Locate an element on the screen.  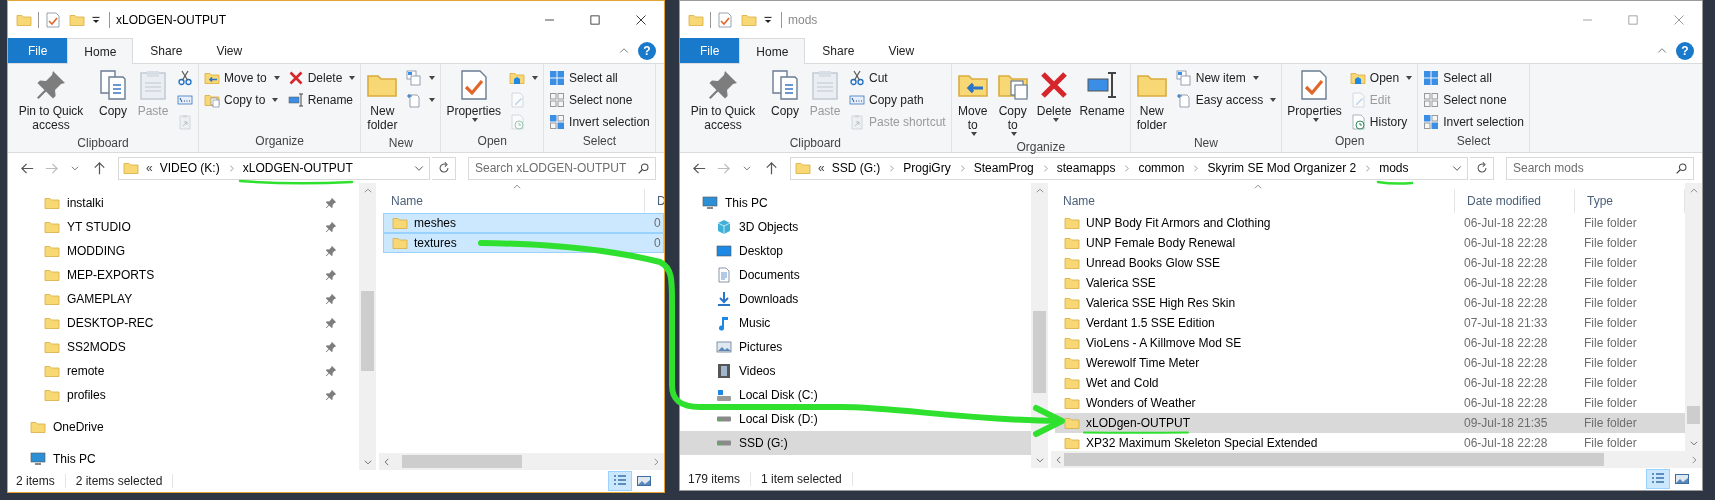
nav-item: OneDrive is located at coordinates (183, 427).